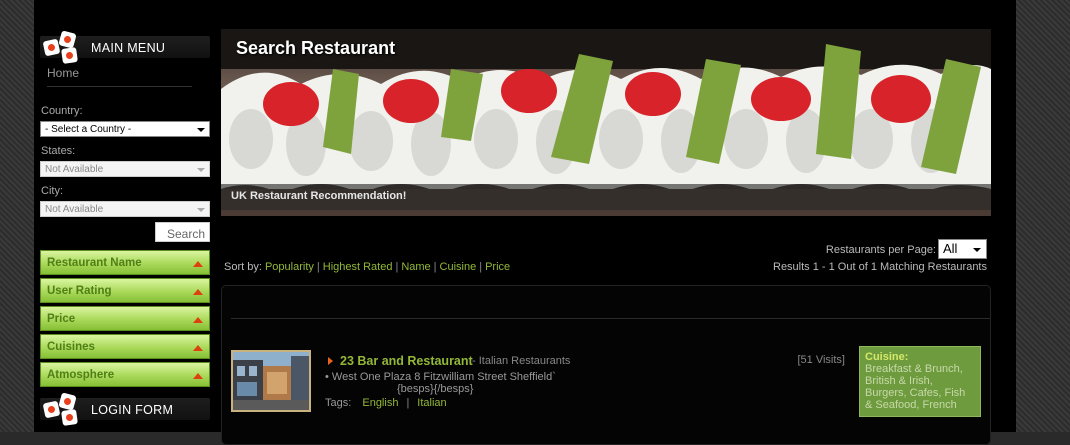 The width and height of the screenshot is (1070, 445). I want to click on per-page-label: Restaurants per Page:, so click(880, 250).